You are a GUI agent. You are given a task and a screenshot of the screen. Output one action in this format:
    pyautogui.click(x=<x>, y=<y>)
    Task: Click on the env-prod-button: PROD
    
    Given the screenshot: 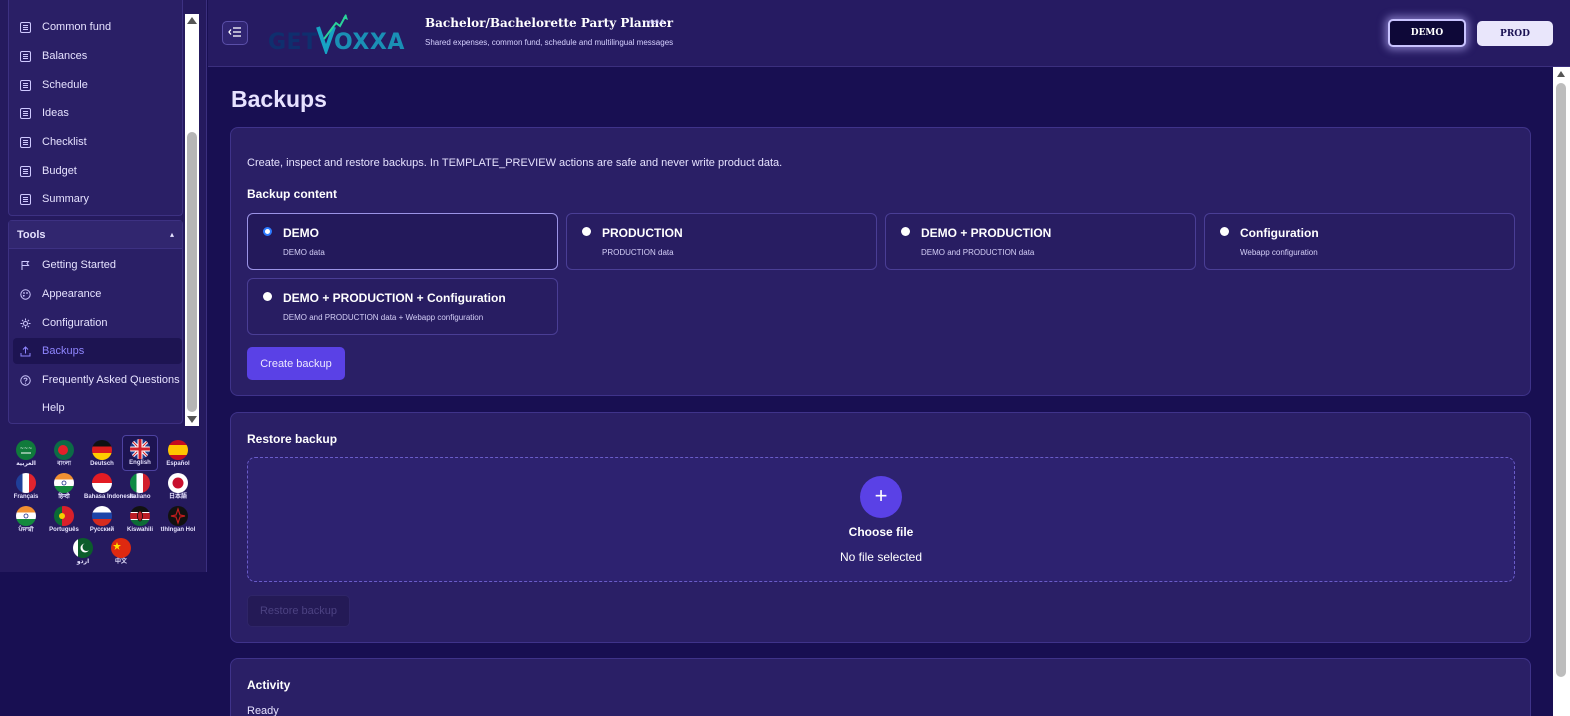 What is the action you would take?
    pyautogui.click(x=1515, y=33)
    